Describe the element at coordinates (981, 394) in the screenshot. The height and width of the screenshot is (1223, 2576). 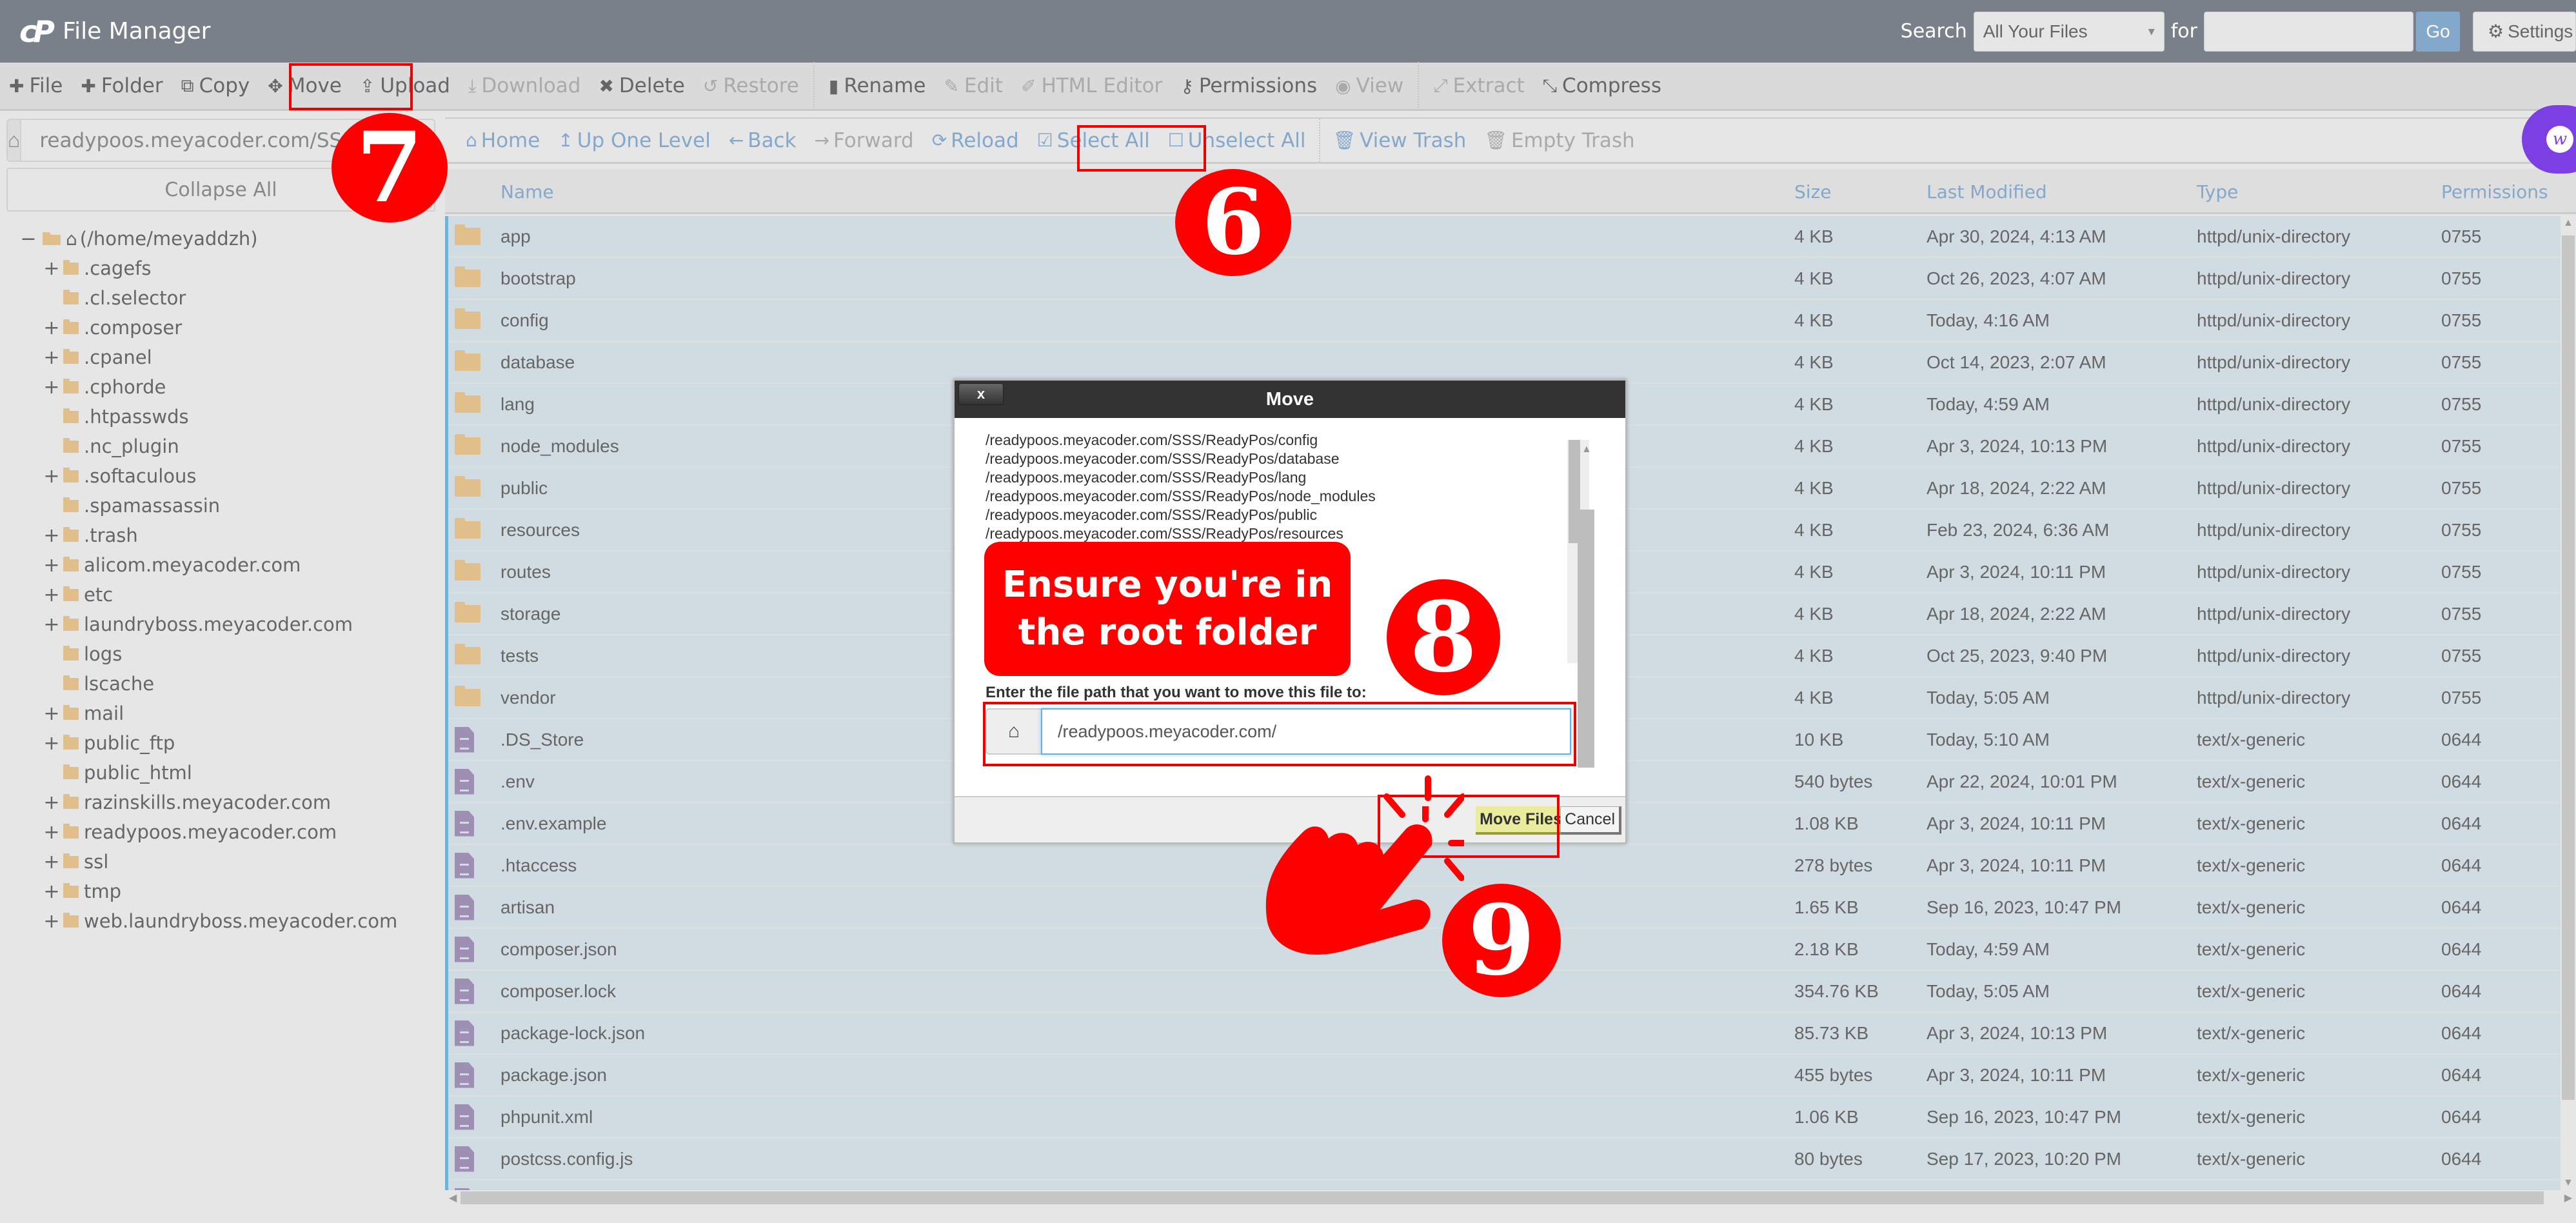
I see `close-button: x` at that location.